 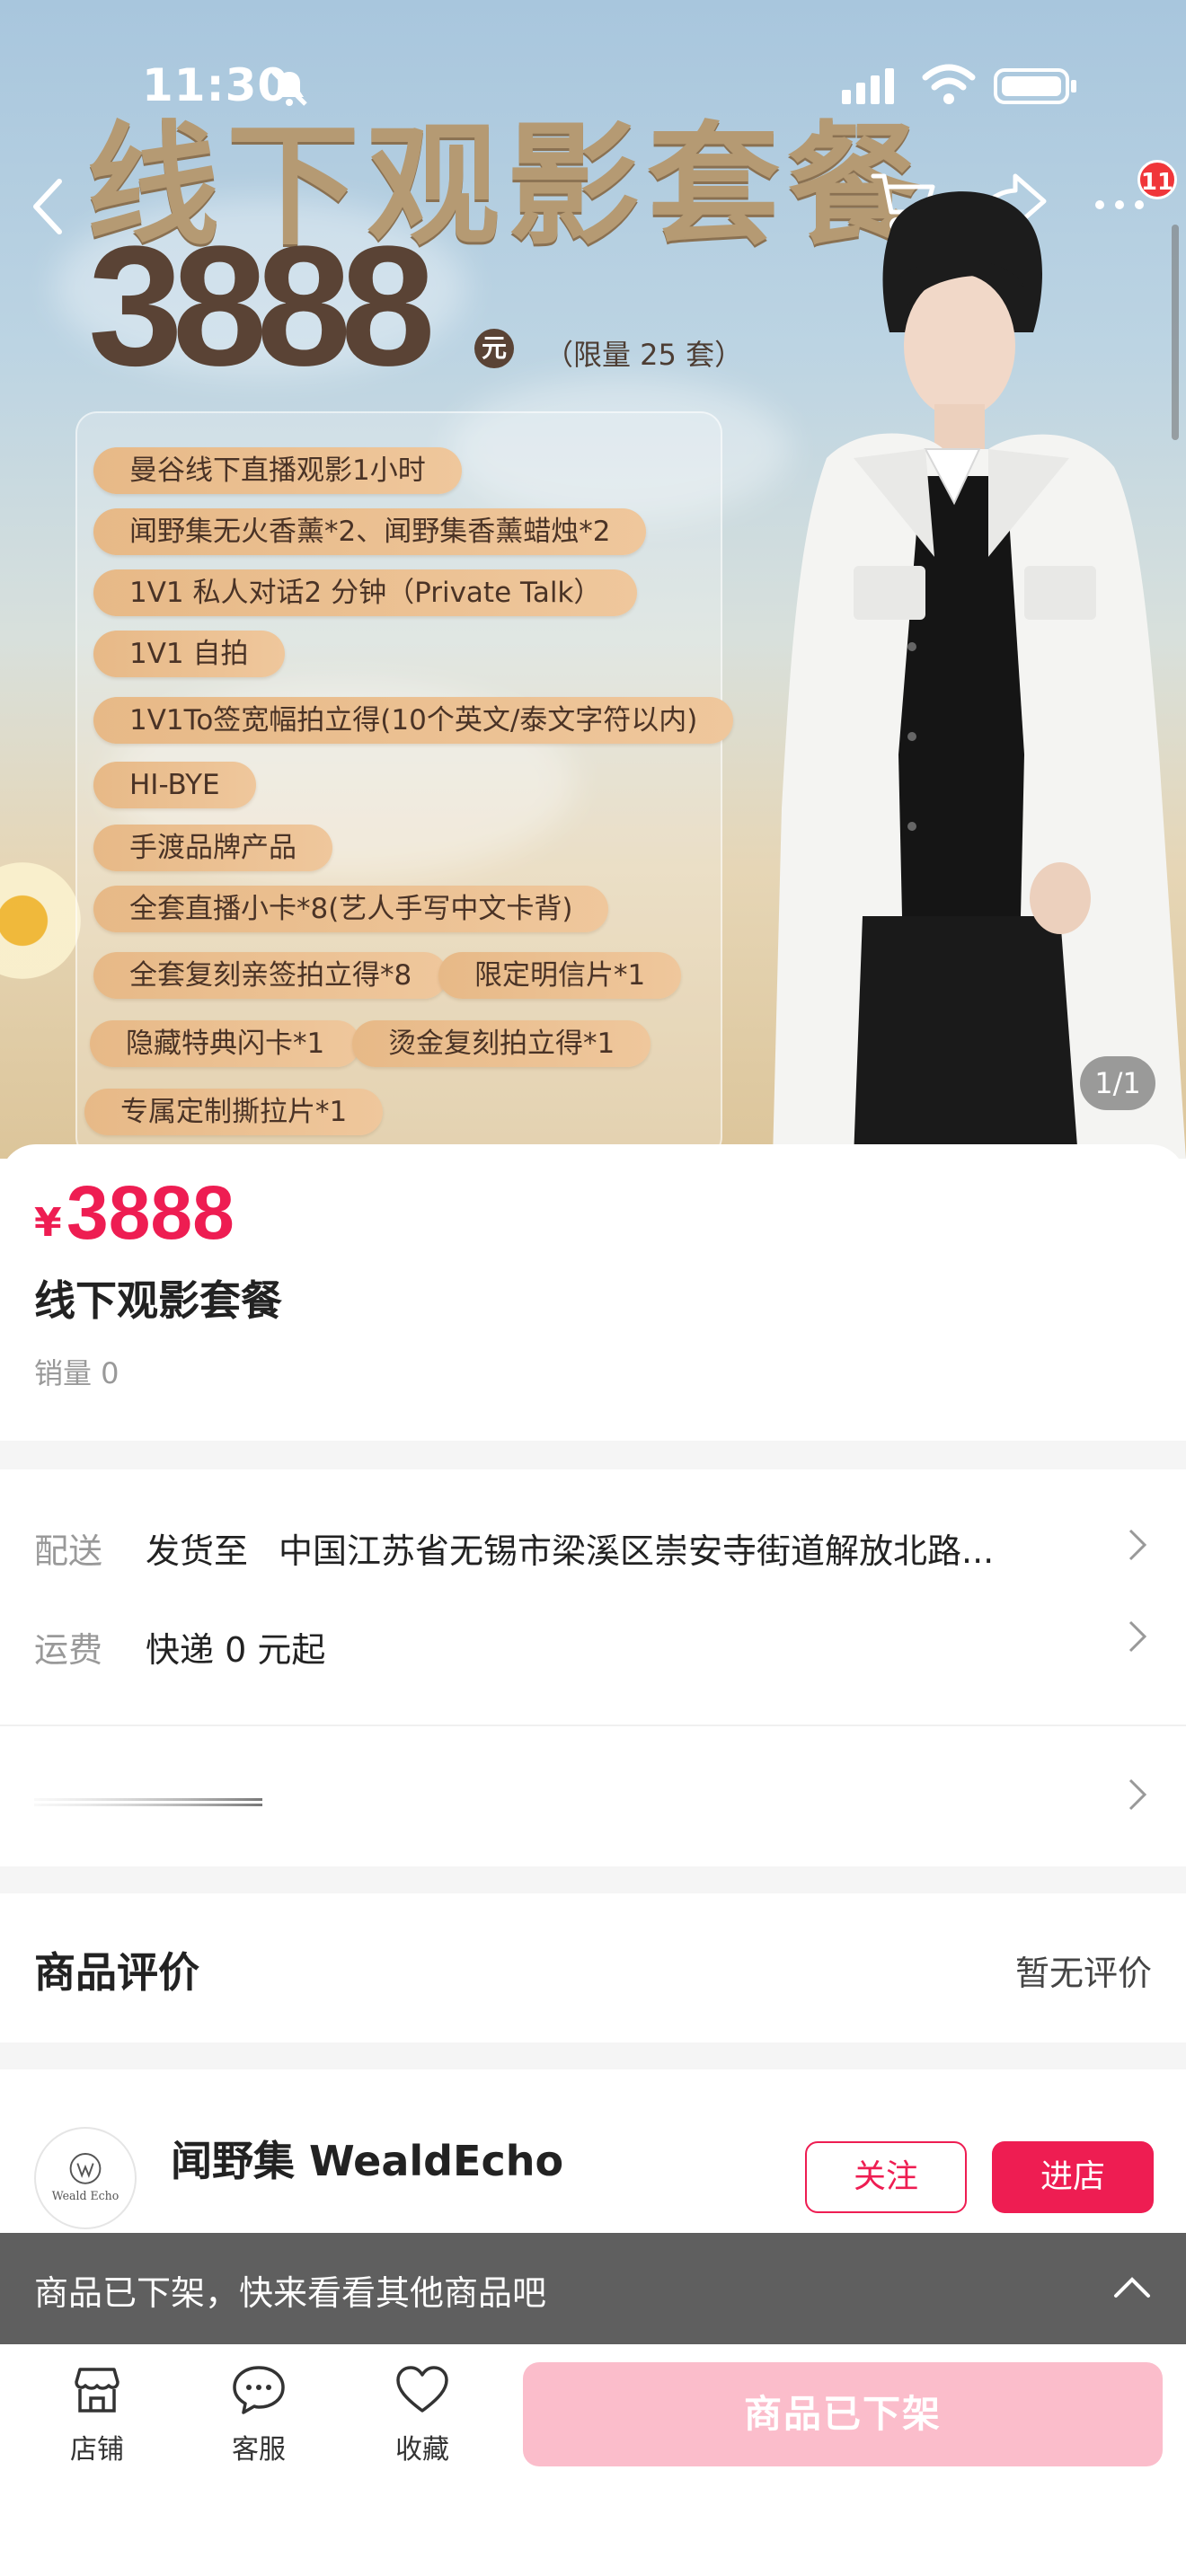 What do you see at coordinates (593, 1292) in the screenshot?
I see `price-card: ¥ 3888 线下观影套餐 销量 0` at bounding box center [593, 1292].